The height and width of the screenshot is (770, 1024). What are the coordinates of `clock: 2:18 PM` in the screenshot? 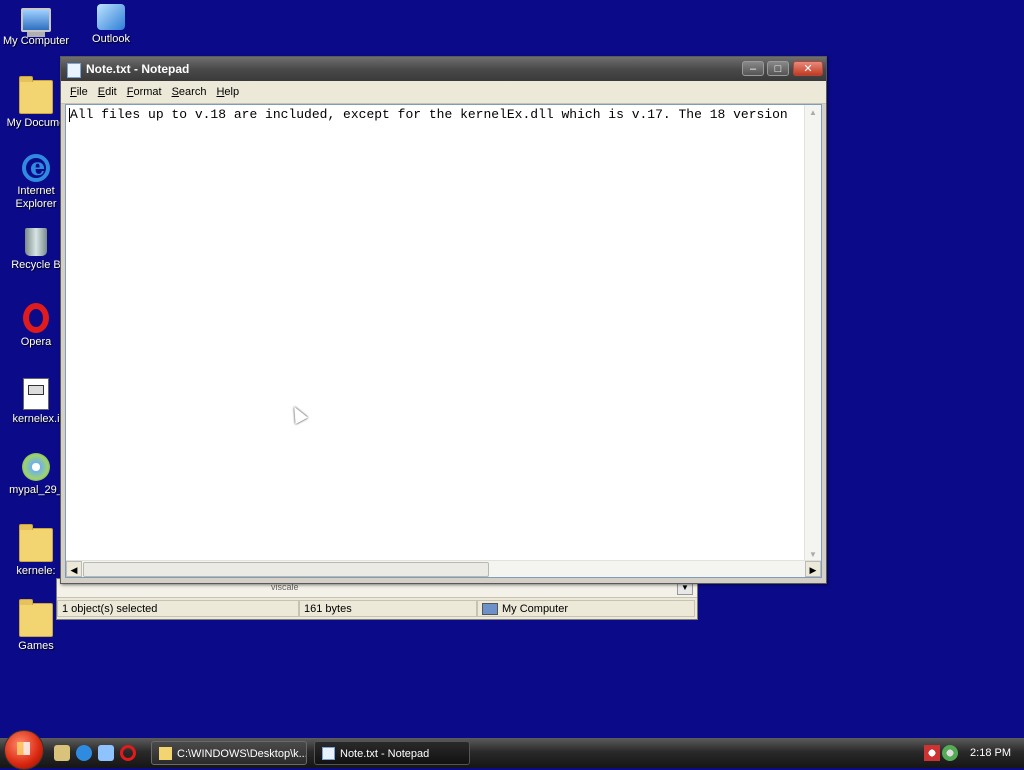 It's located at (990, 753).